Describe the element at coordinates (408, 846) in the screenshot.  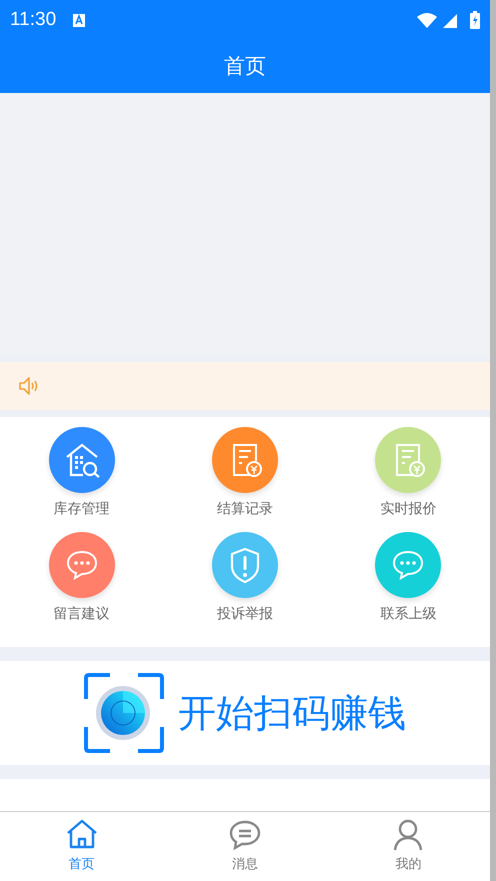
I see `tab-bar-item: 我的` at that location.